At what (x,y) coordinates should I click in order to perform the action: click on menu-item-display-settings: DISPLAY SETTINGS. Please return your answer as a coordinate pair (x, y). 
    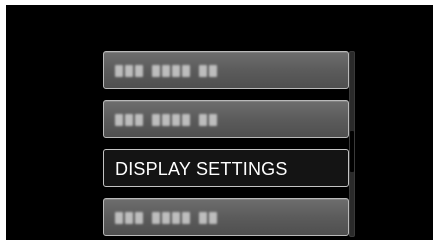
    Looking at the image, I should click on (226, 168).